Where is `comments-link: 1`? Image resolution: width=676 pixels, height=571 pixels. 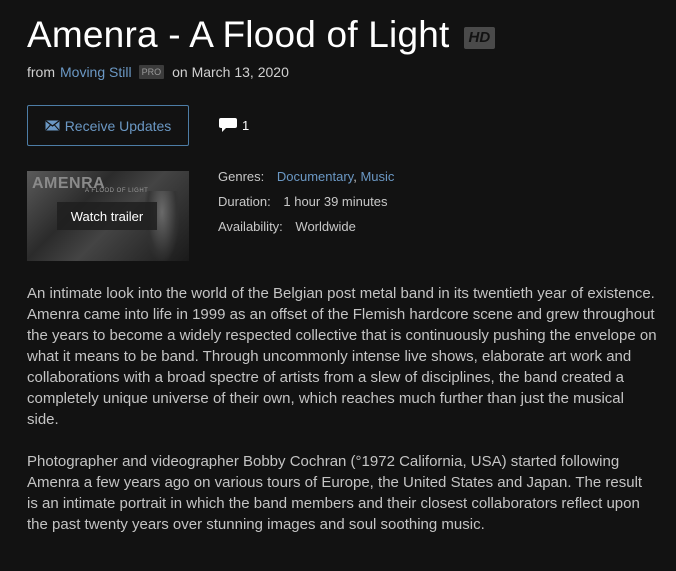
comments-link: 1 is located at coordinates (233, 125).